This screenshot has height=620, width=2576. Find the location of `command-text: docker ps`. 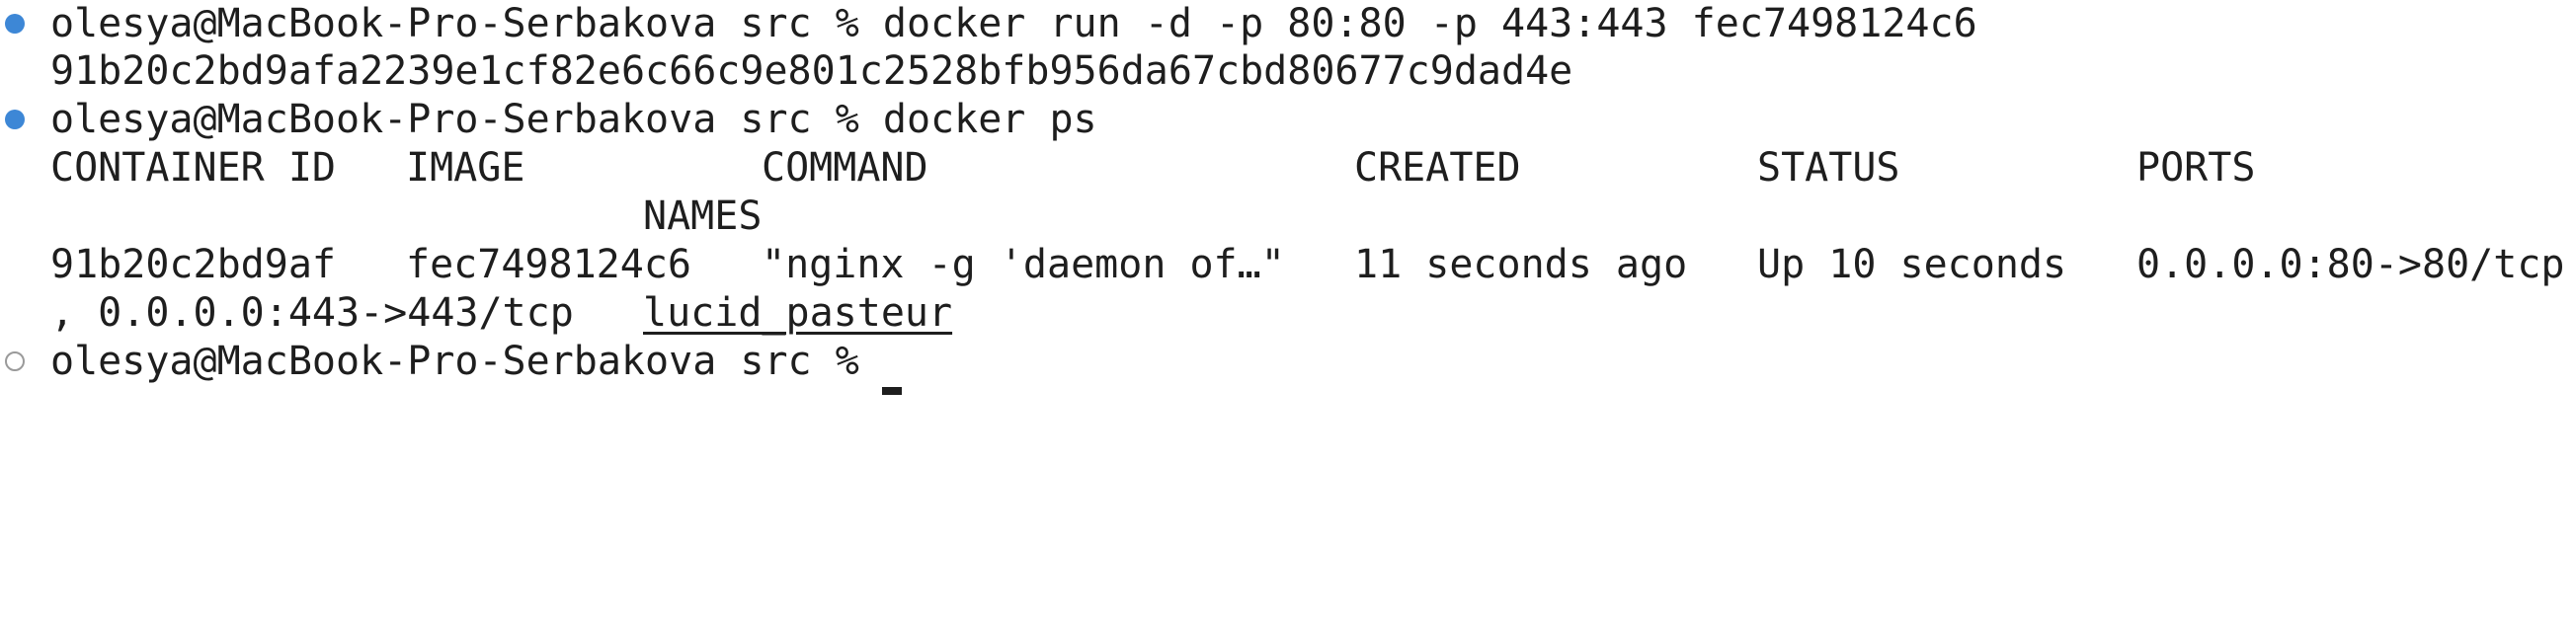

command-text: docker ps is located at coordinates (989, 119).